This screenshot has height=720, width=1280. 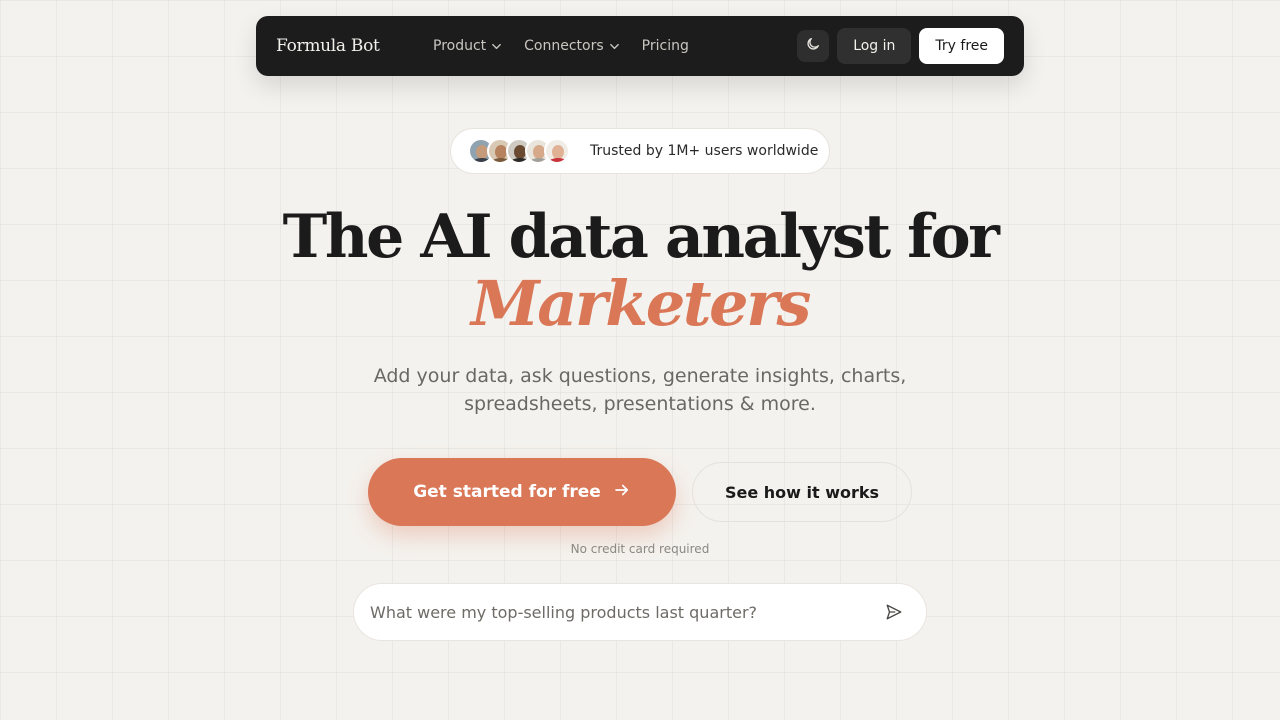 I want to click on get-started-button: Get started for free, so click(x=522, y=492).